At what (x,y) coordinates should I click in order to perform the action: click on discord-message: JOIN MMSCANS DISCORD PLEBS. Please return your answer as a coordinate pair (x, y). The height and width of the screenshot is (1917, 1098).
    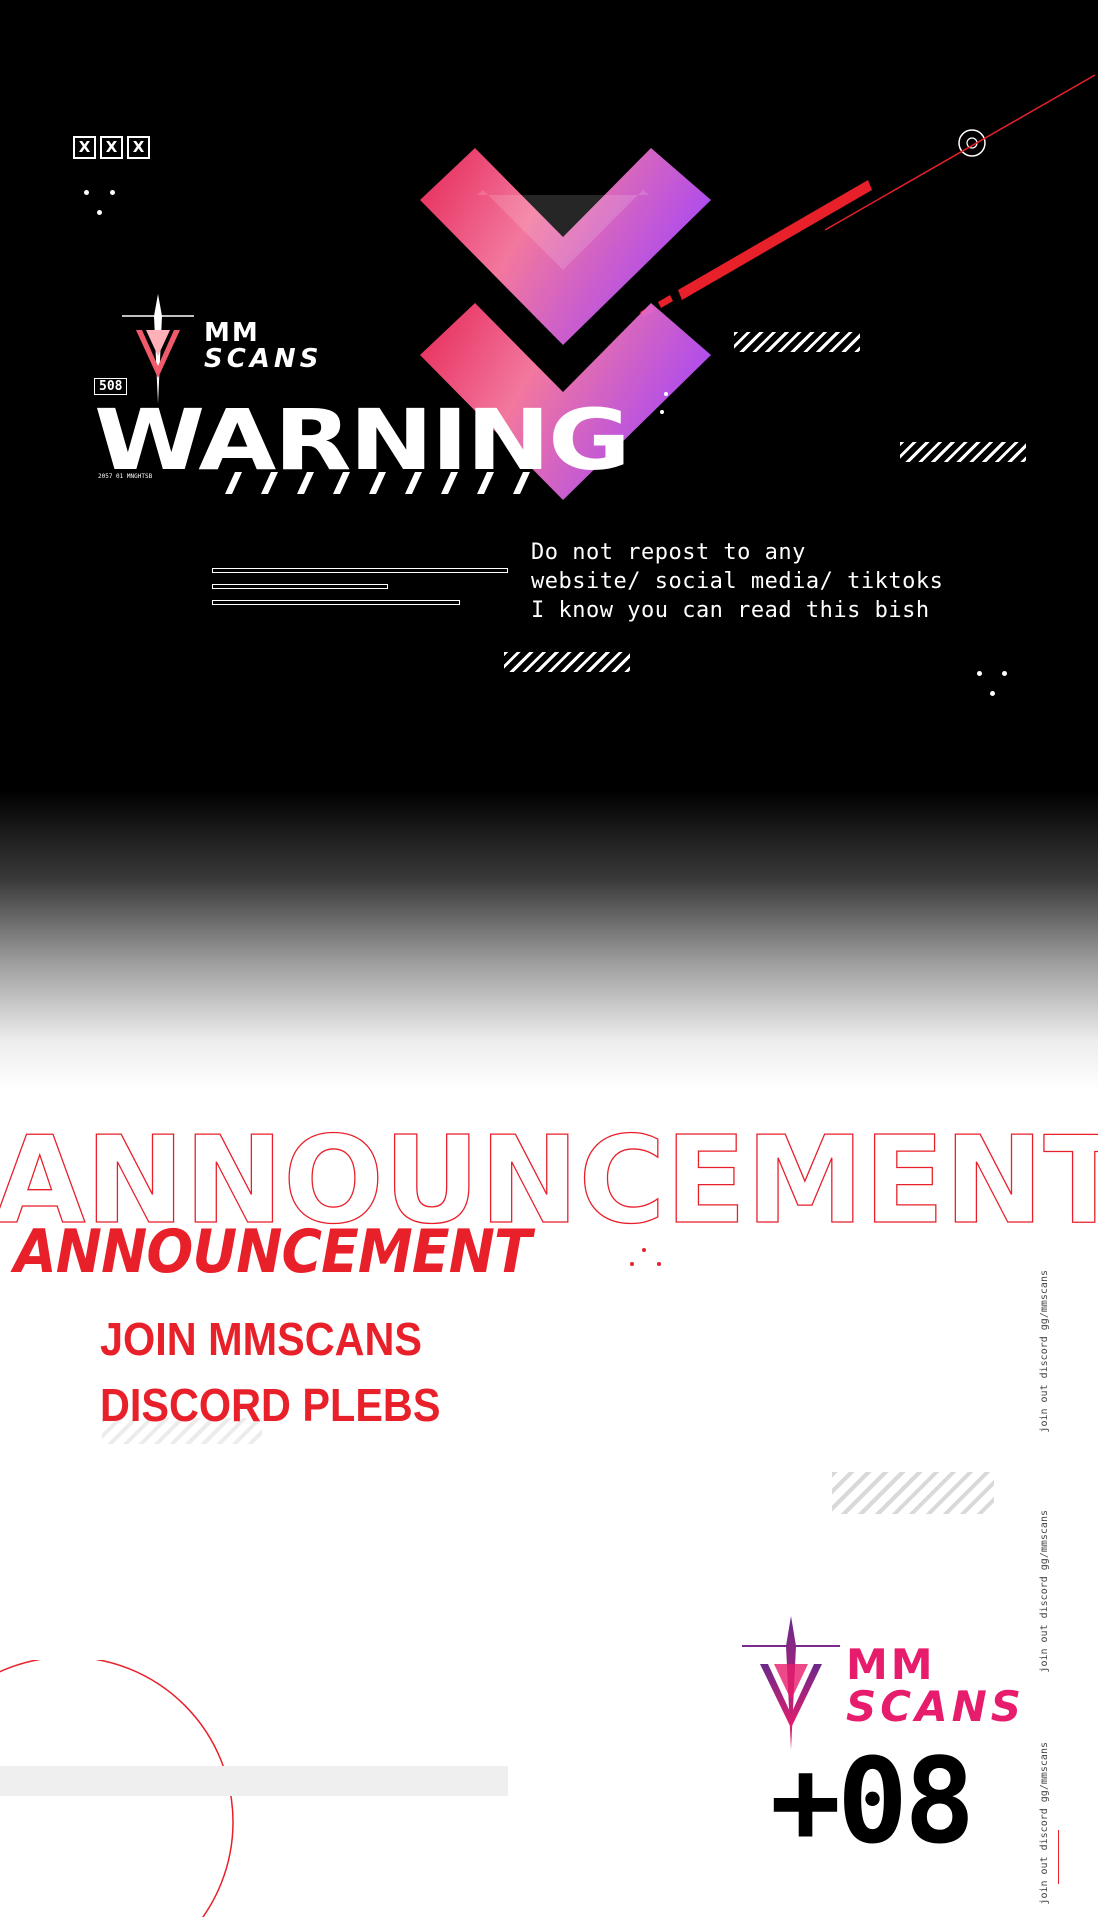
    Looking at the image, I should click on (270, 1372).